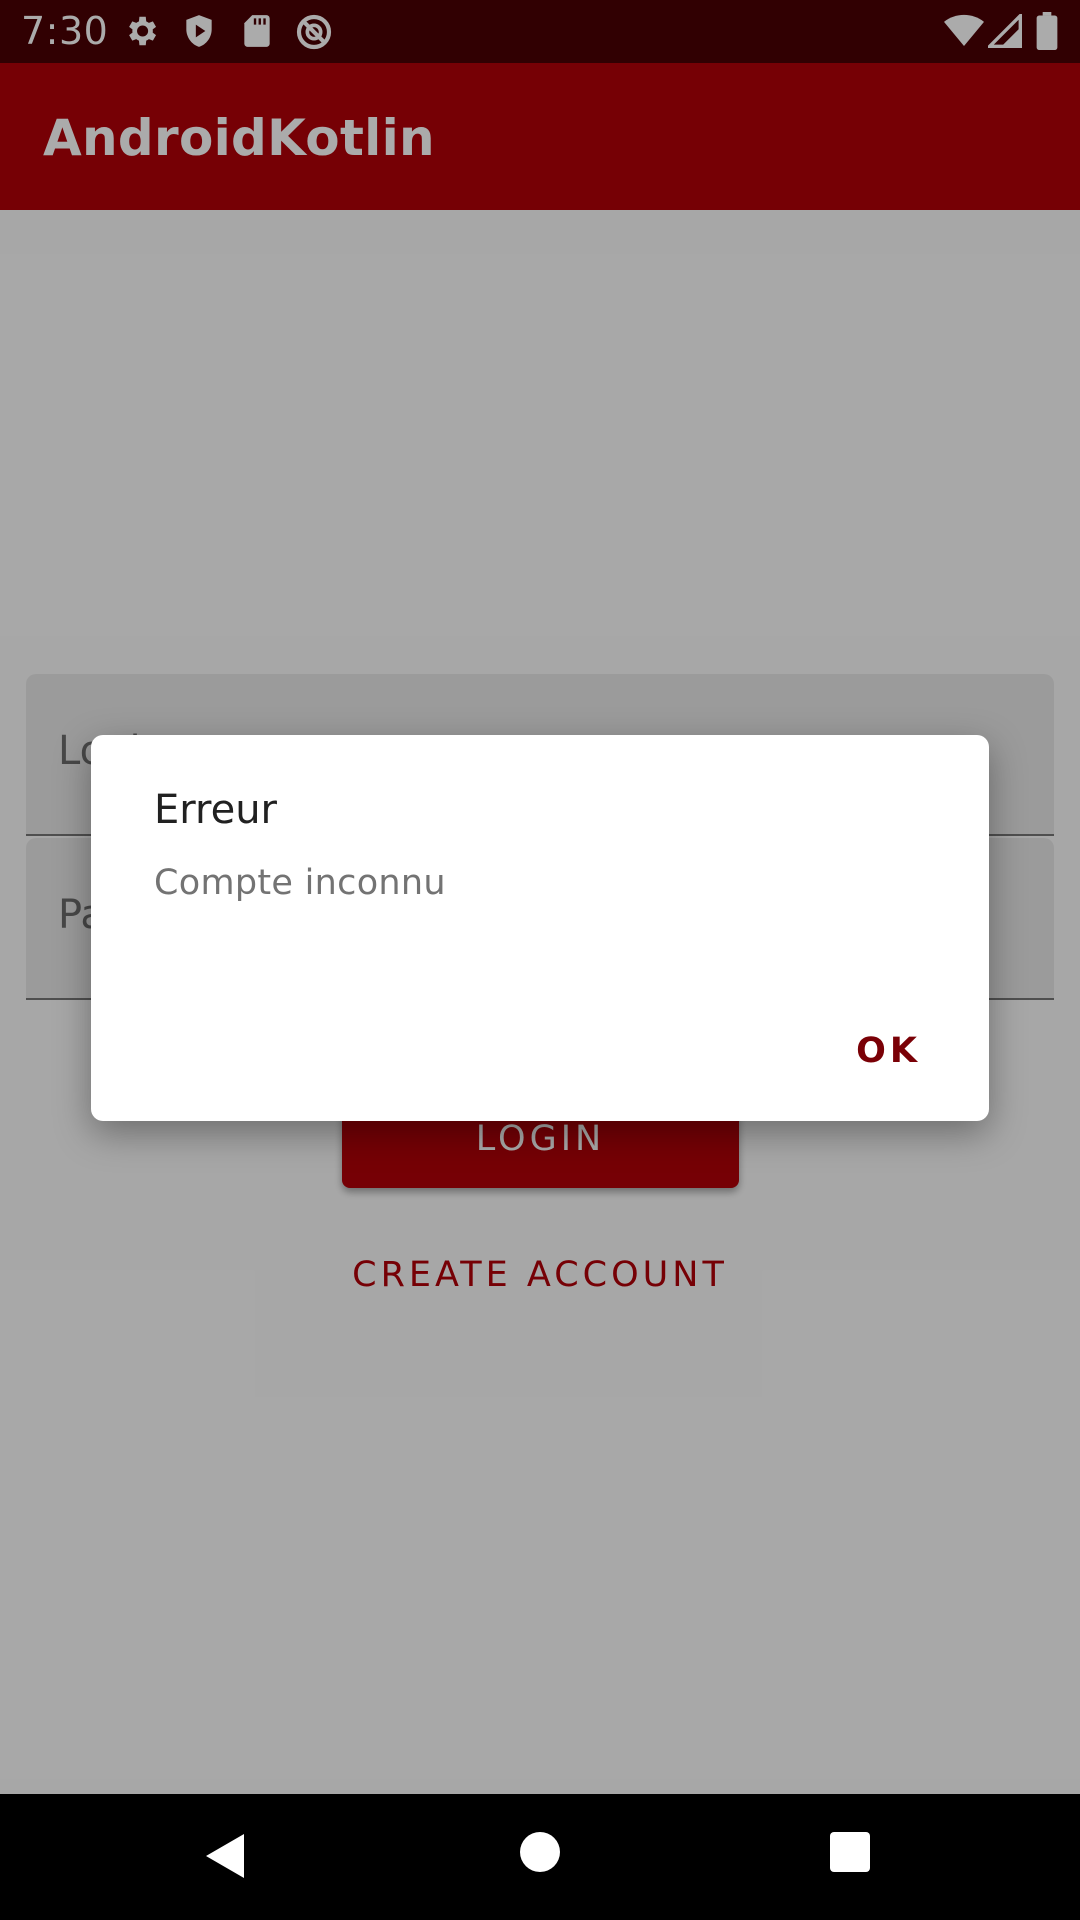 The width and height of the screenshot is (1080, 1920). What do you see at coordinates (300, 883) in the screenshot?
I see `dialog-message: Compte inconnu` at bounding box center [300, 883].